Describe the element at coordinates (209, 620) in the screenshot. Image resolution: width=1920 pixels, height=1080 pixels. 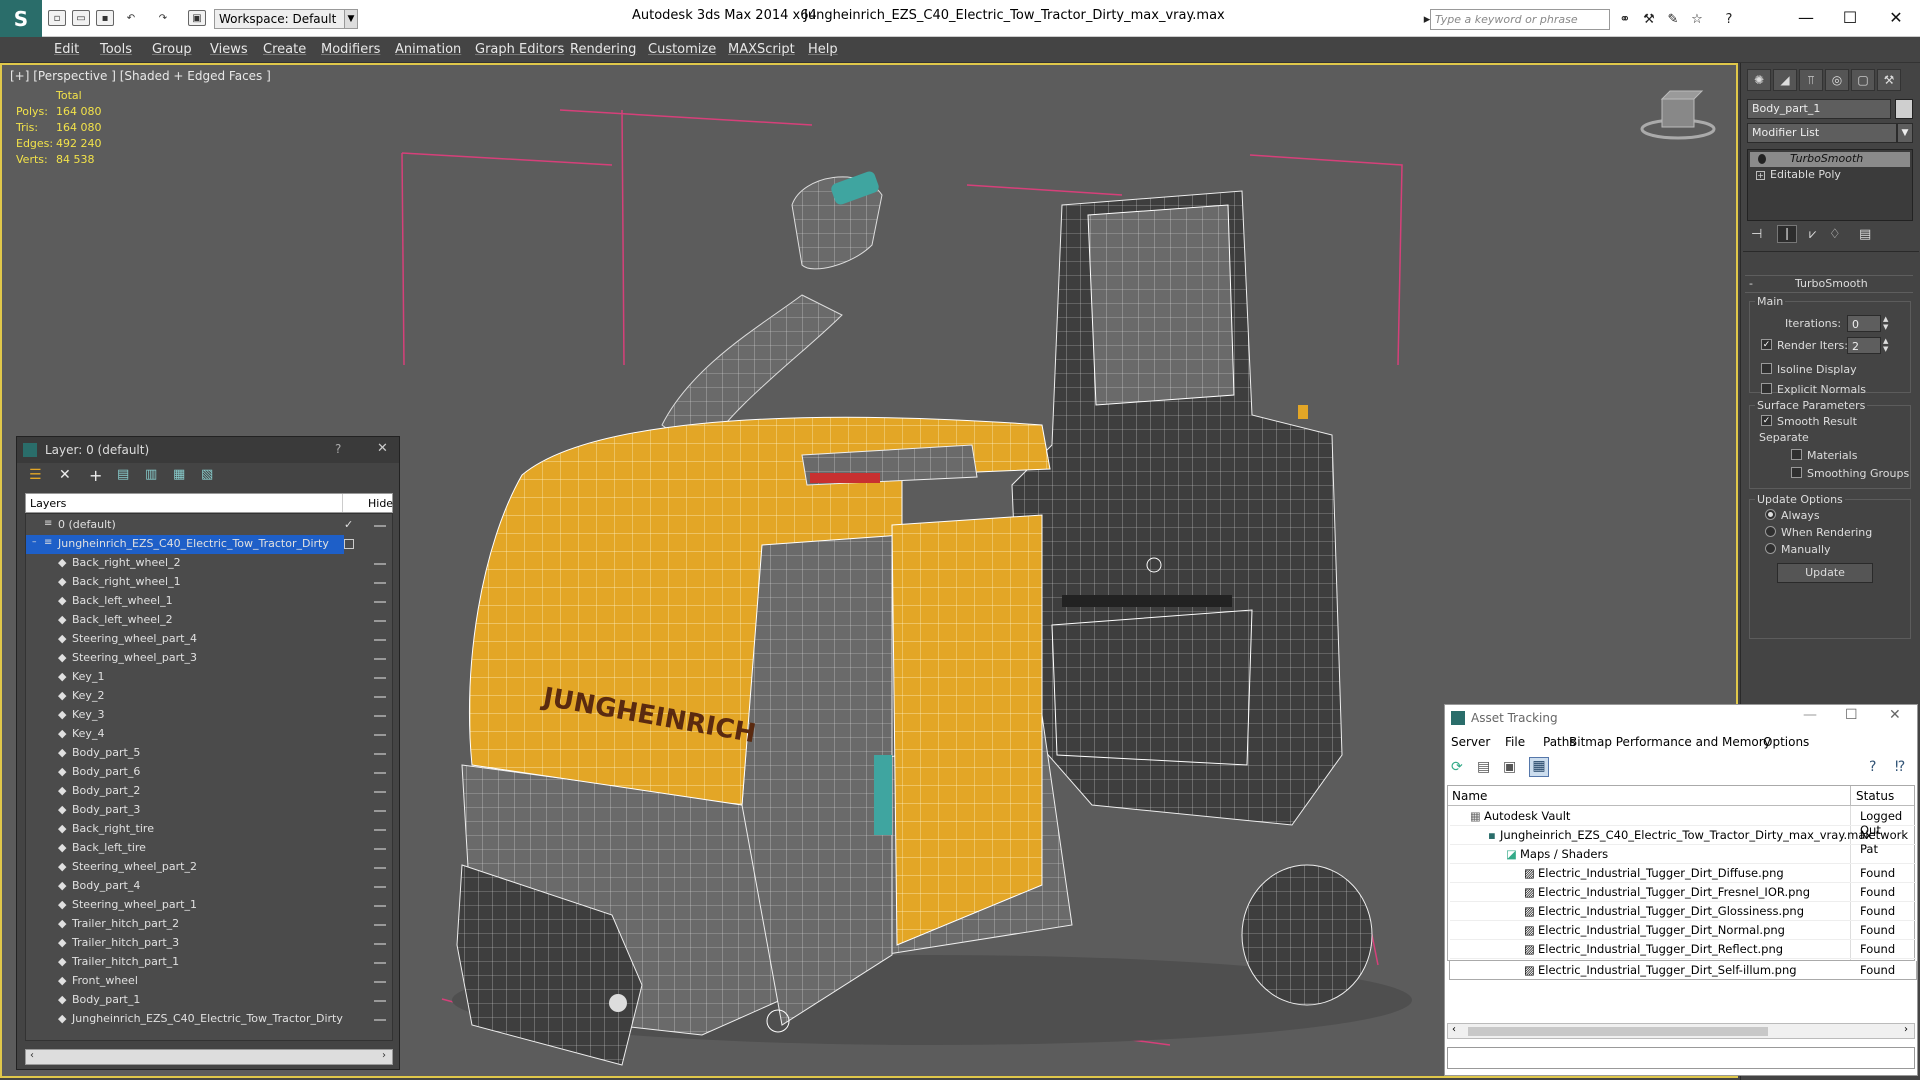
I see `list-item: ◆ Back_left_wheel_2` at that location.